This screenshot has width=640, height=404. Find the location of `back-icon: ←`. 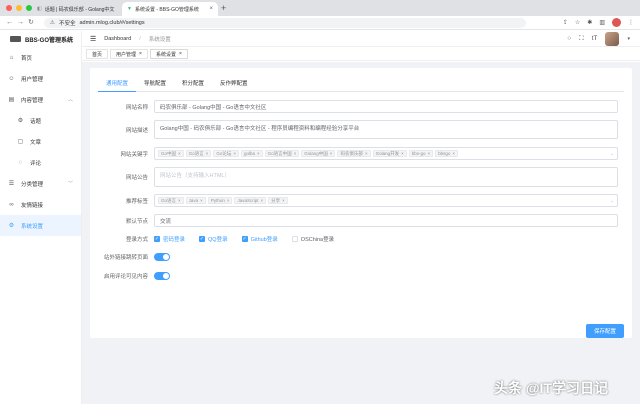

back-icon: ← is located at coordinates (9, 23).